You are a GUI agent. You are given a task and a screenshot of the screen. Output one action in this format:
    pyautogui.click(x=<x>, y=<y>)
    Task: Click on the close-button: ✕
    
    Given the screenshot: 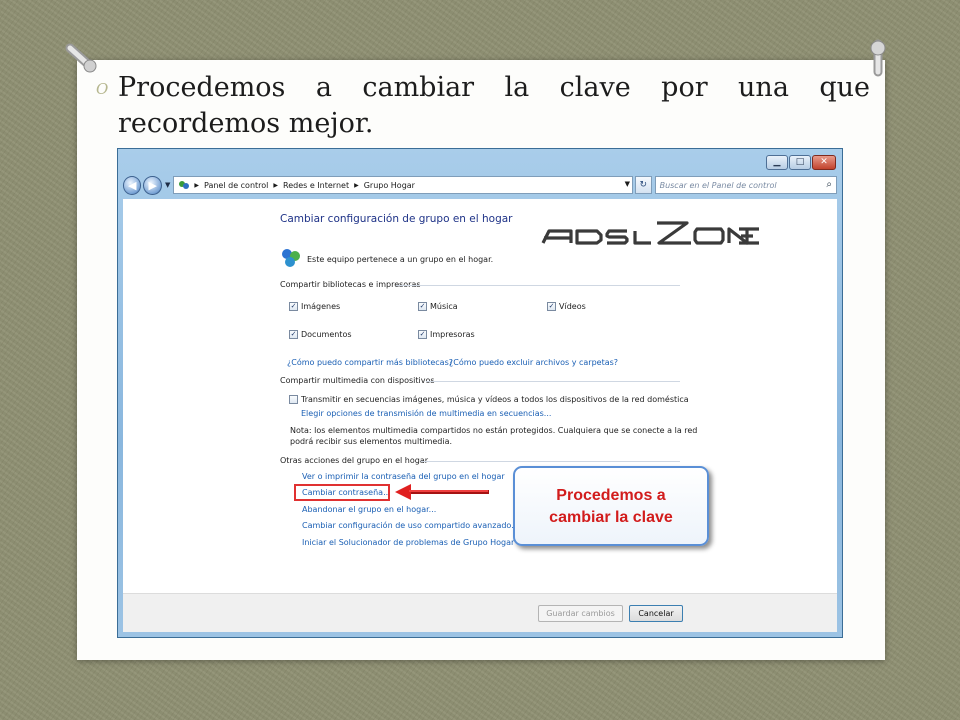 What is the action you would take?
    pyautogui.click(x=824, y=162)
    